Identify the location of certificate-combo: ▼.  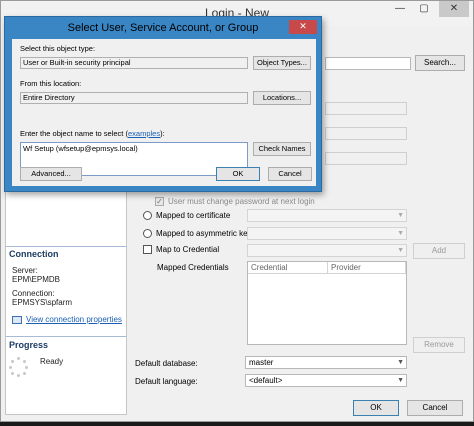
(327, 215).